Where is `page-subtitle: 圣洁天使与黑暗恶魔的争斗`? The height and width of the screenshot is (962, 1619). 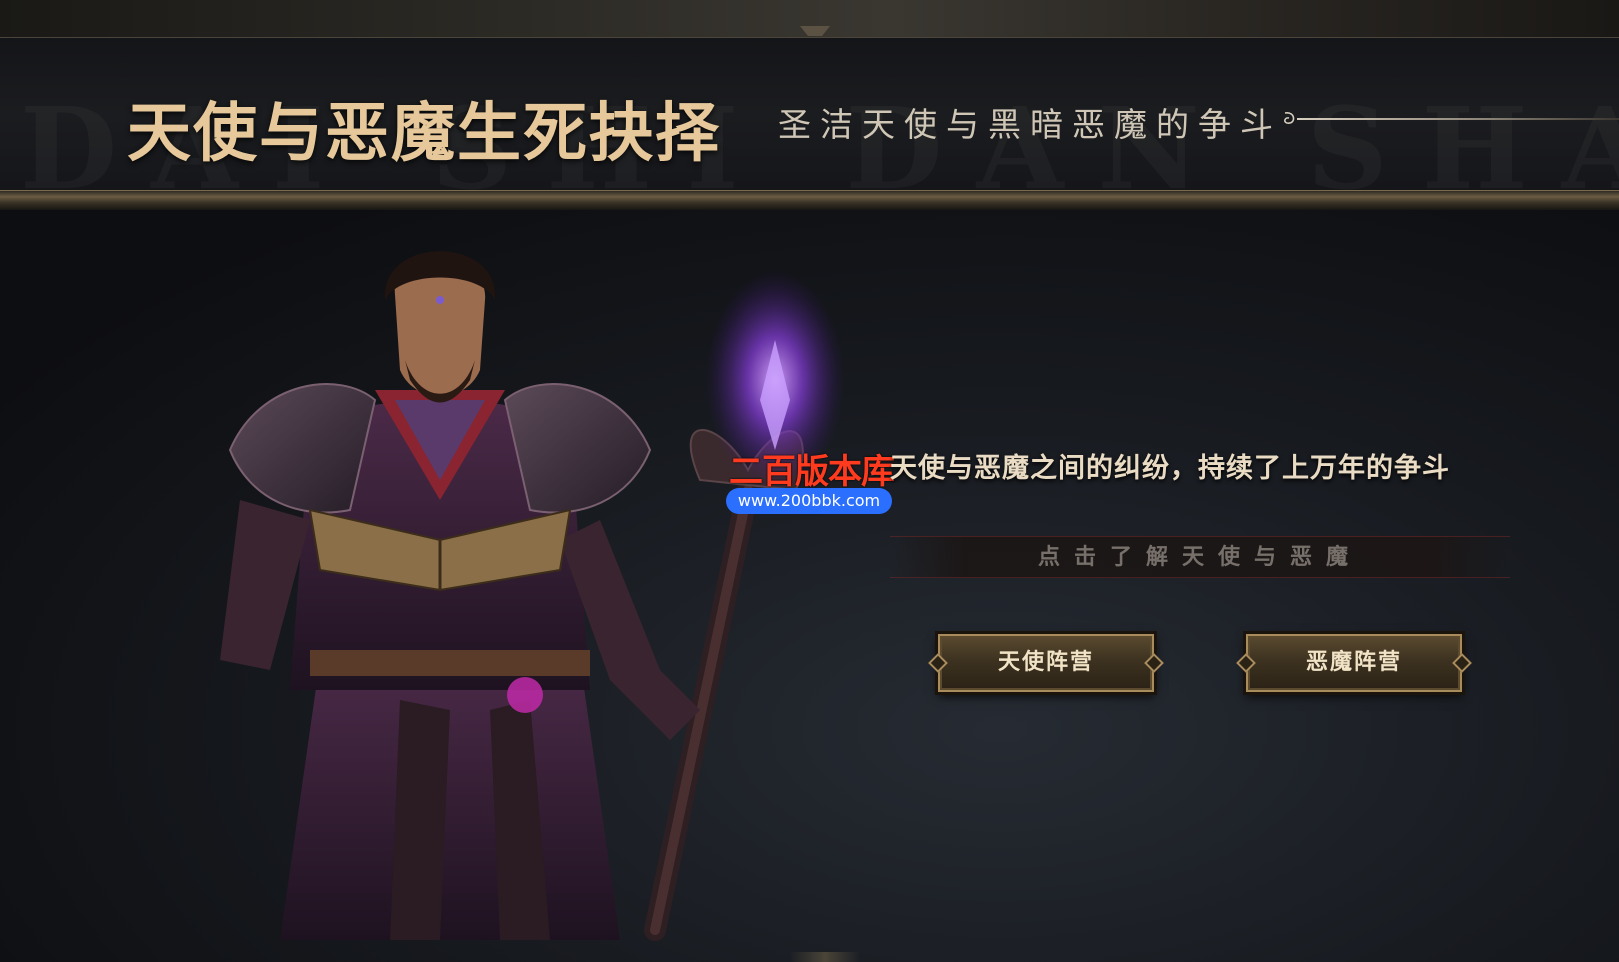
page-subtitle: 圣洁天使与黑暗恶魔的争斗 is located at coordinates (1030, 124).